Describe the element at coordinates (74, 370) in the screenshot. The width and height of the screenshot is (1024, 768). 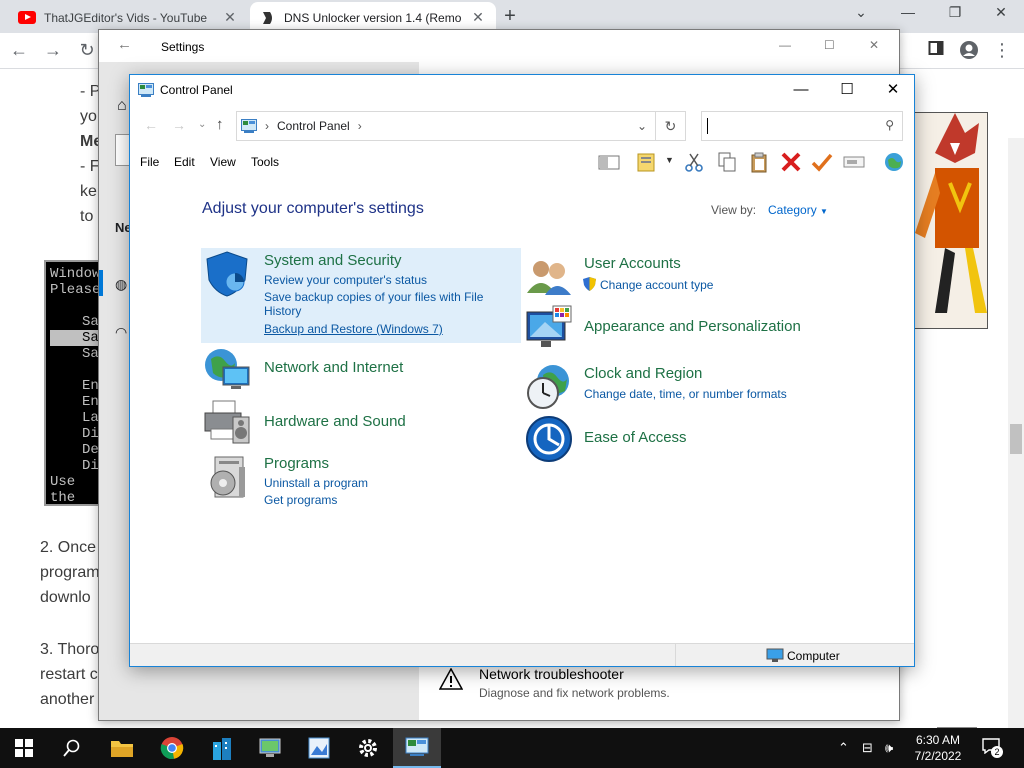
I see `dos-line` at that location.